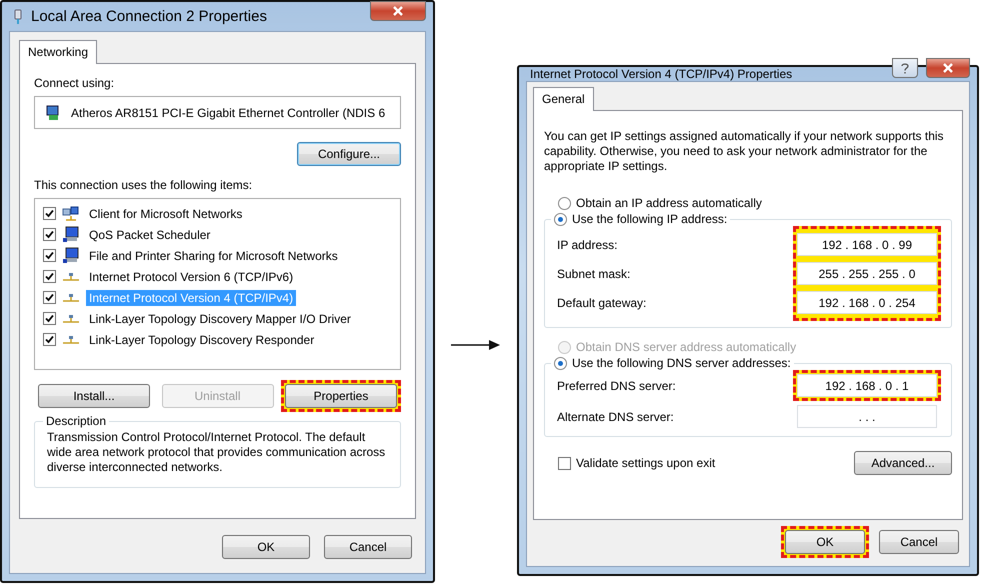 This screenshot has height=586, width=983. Describe the element at coordinates (646, 463) in the screenshot. I see `checkbox-label: Validate settings upon exit` at that location.